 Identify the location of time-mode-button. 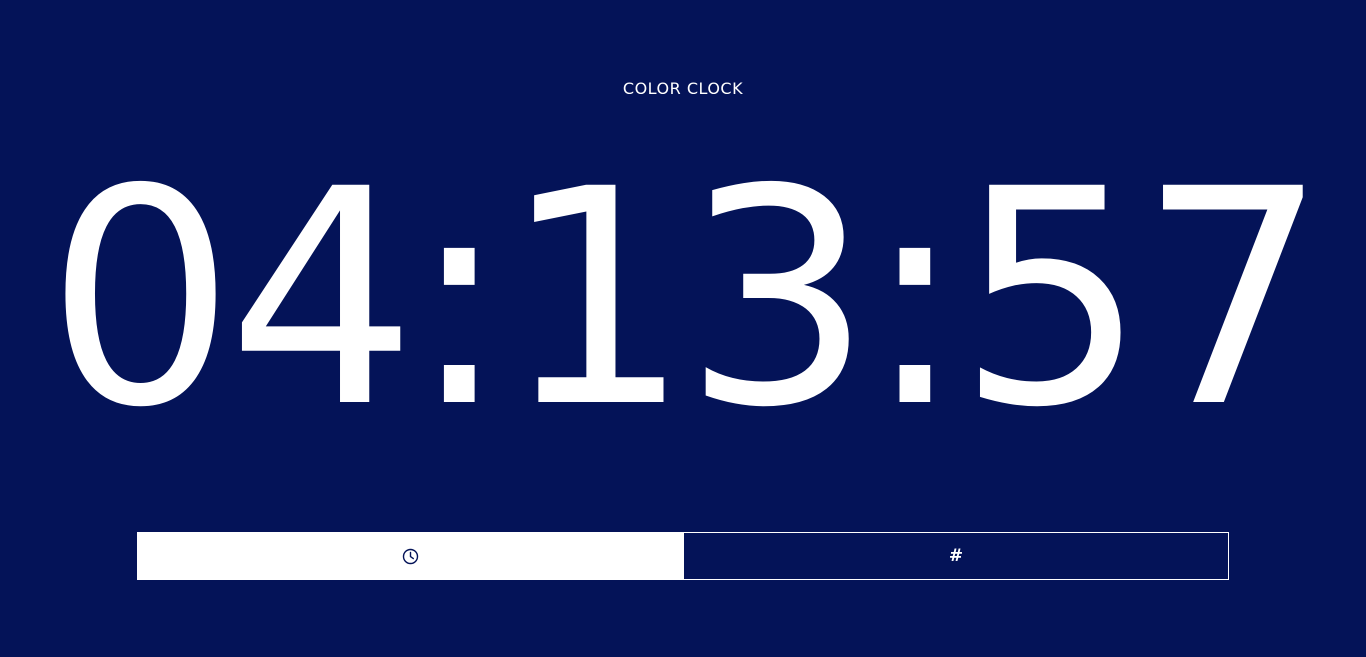
(410, 556).